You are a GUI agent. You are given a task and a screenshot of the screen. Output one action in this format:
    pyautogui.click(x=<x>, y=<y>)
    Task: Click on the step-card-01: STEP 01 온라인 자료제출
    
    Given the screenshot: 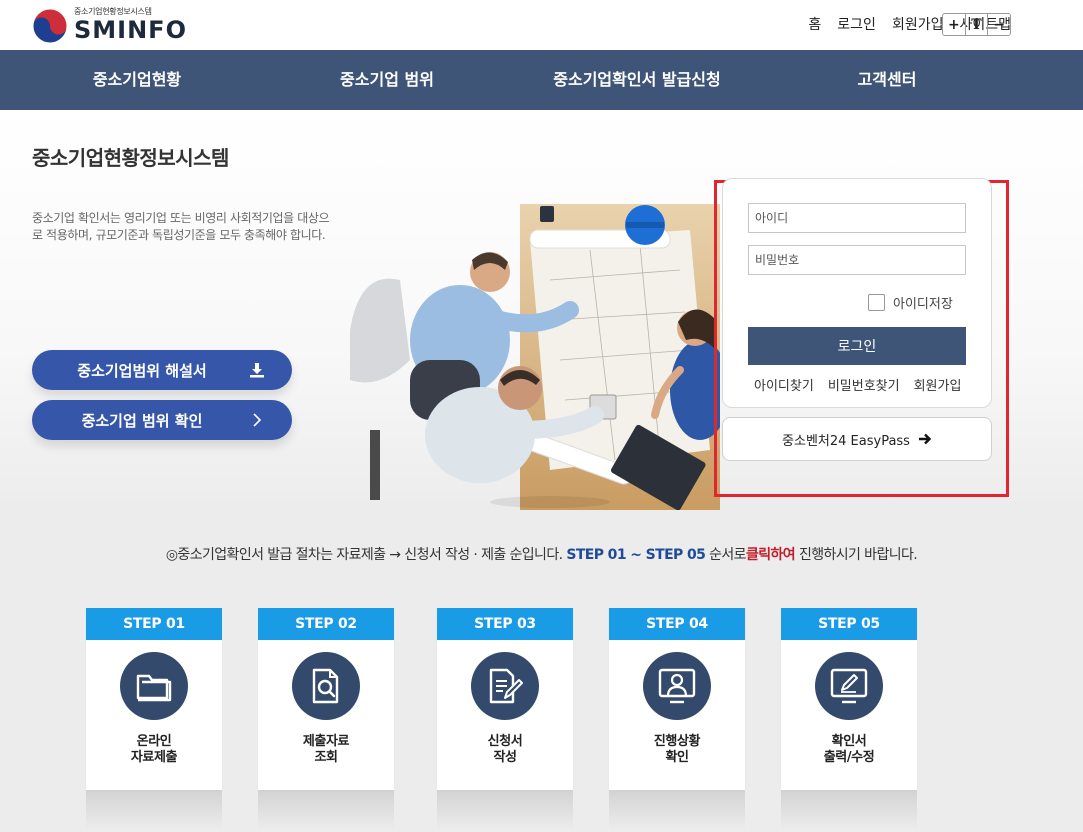 What is the action you would take?
    pyautogui.click(x=154, y=699)
    